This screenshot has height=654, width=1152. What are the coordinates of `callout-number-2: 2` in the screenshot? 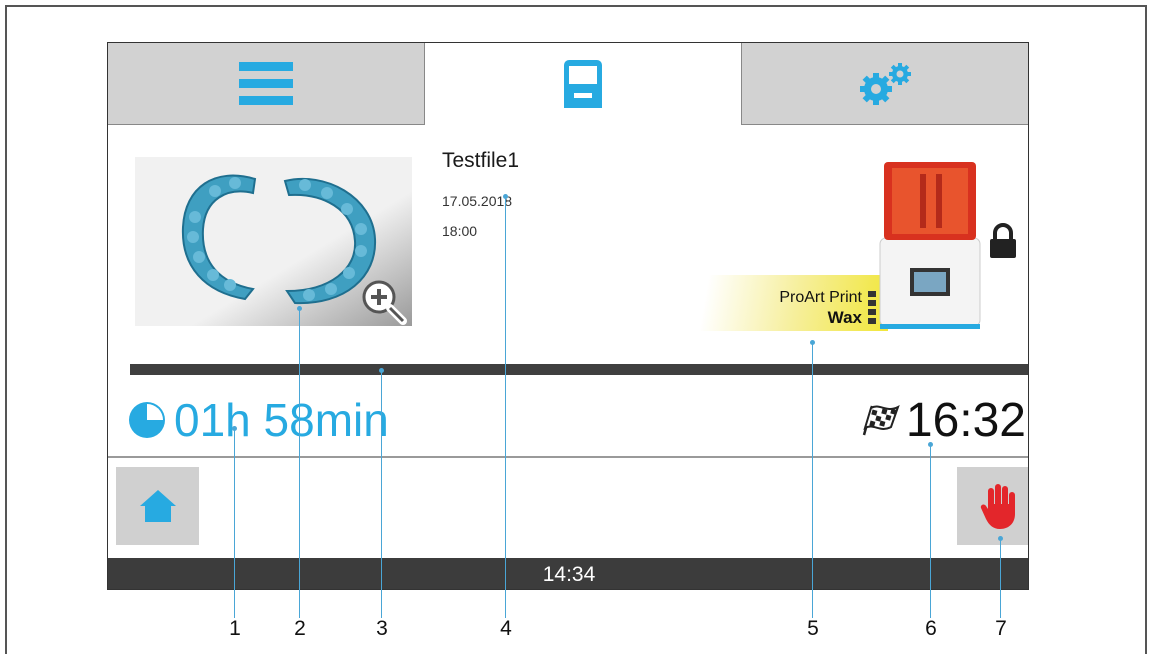 It's located at (300, 628).